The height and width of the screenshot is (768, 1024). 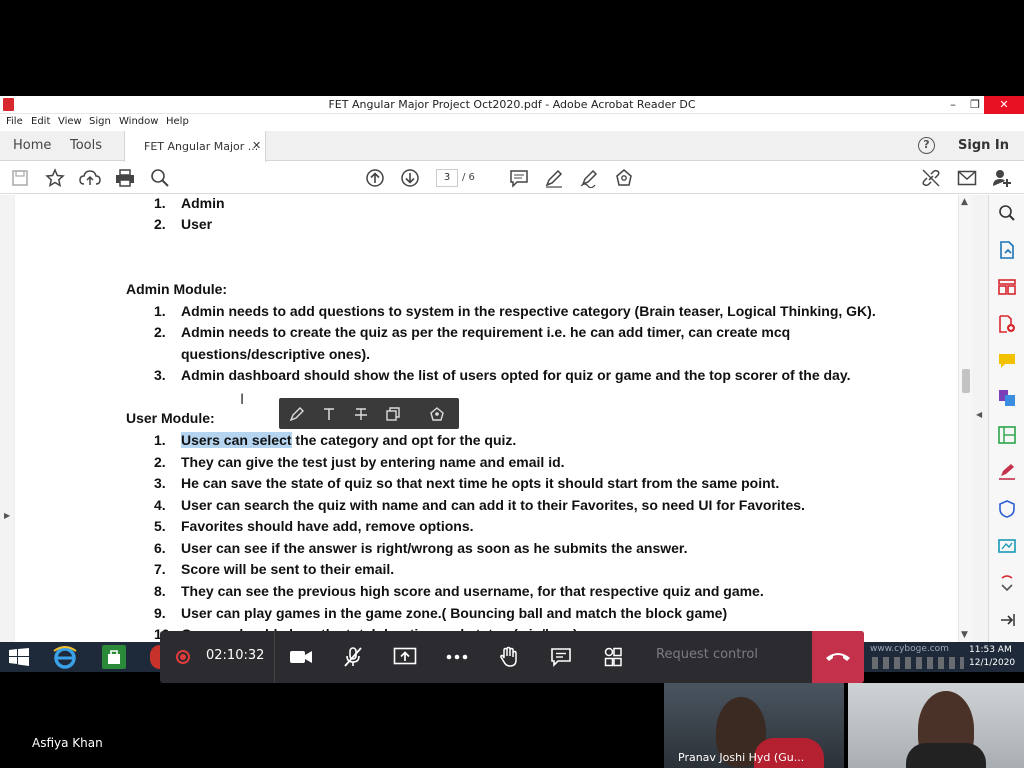 I want to click on vertical-scrollbar: ▲ ▼, so click(x=965, y=418).